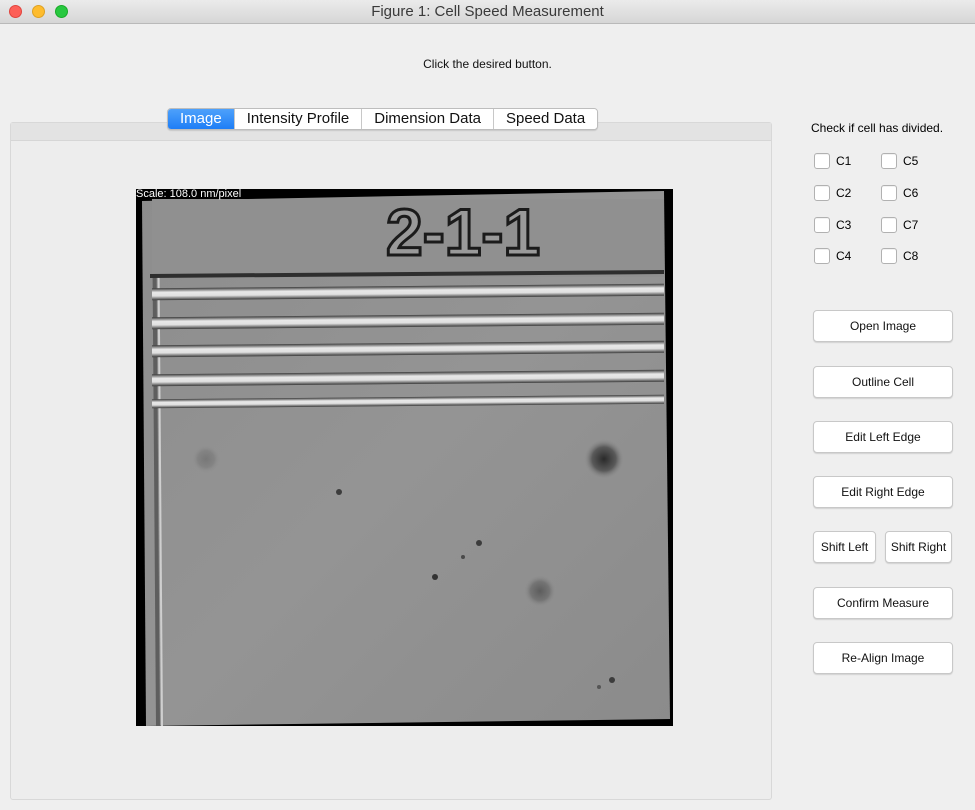 The height and width of the screenshot is (810, 975). I want to click on title-bar: Figure 1: Cell Speed Measurement, so click(487, 12).